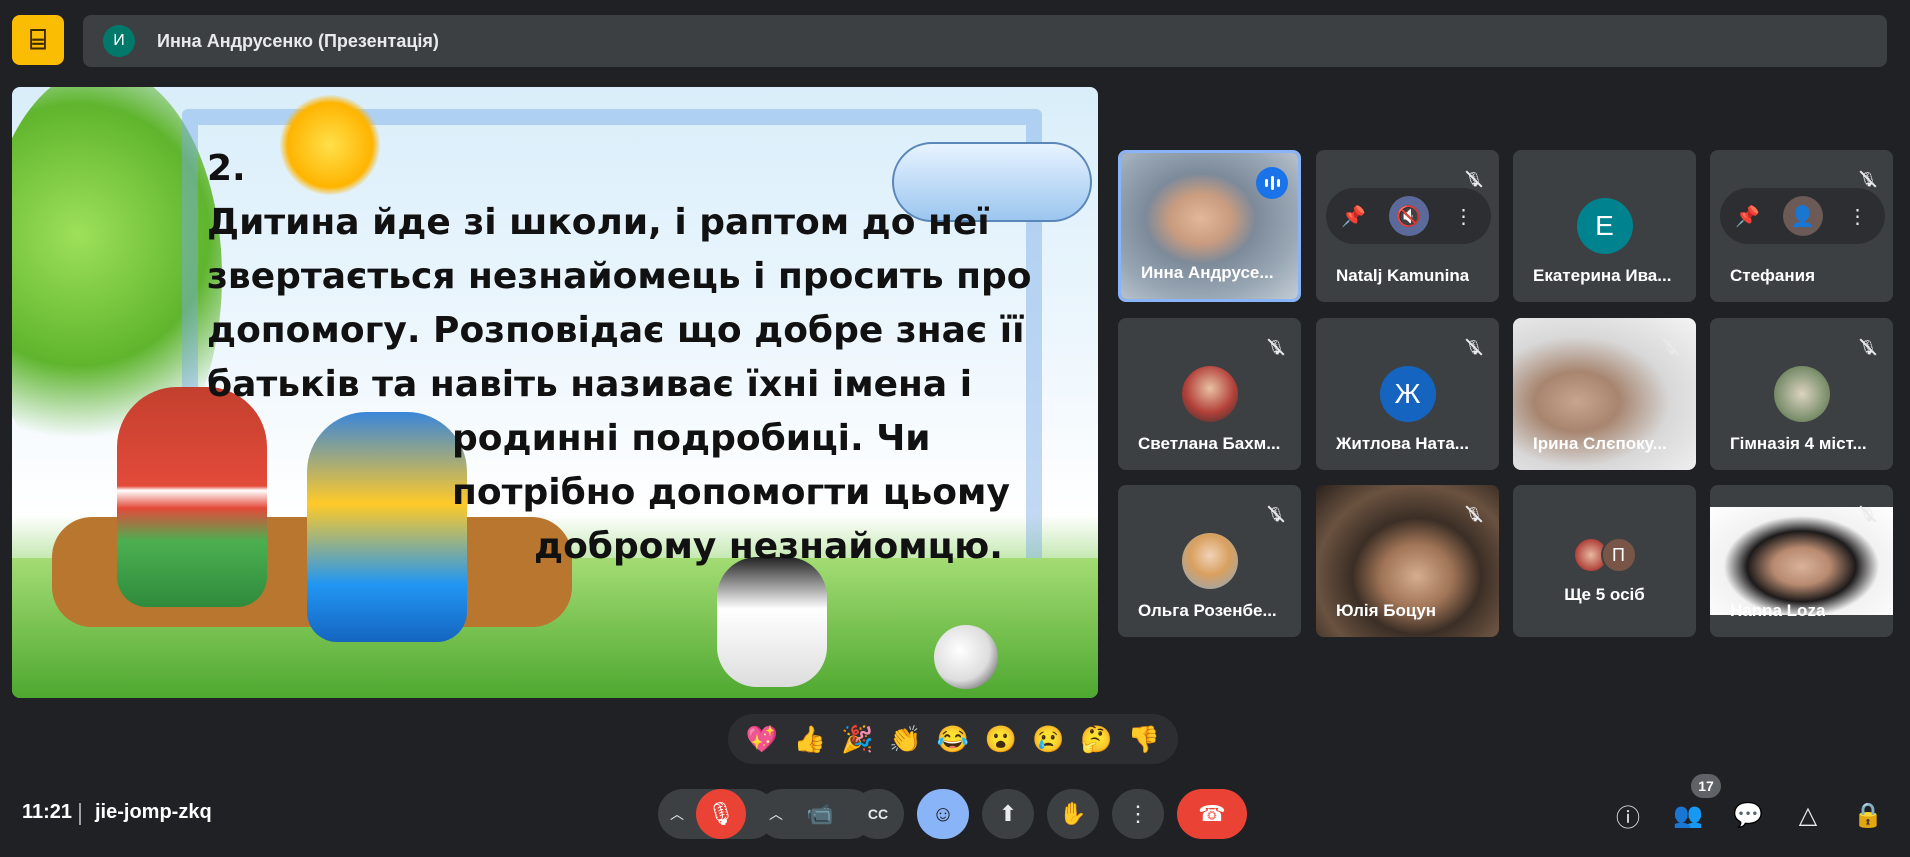 This screenshot has width=1910, height=857. I want to click on reactions-bar: 💖 👍 🎉 👏 😂 😮 😢 🤔 👎, so click(953, 739).